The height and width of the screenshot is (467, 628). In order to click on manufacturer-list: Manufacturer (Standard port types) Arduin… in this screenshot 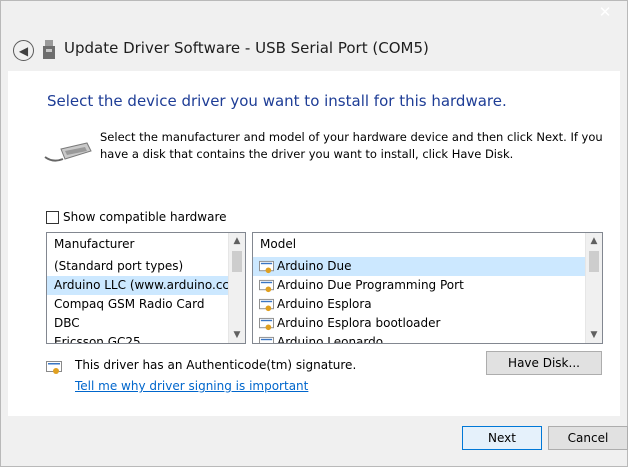, I will do `click(146, 288)`.